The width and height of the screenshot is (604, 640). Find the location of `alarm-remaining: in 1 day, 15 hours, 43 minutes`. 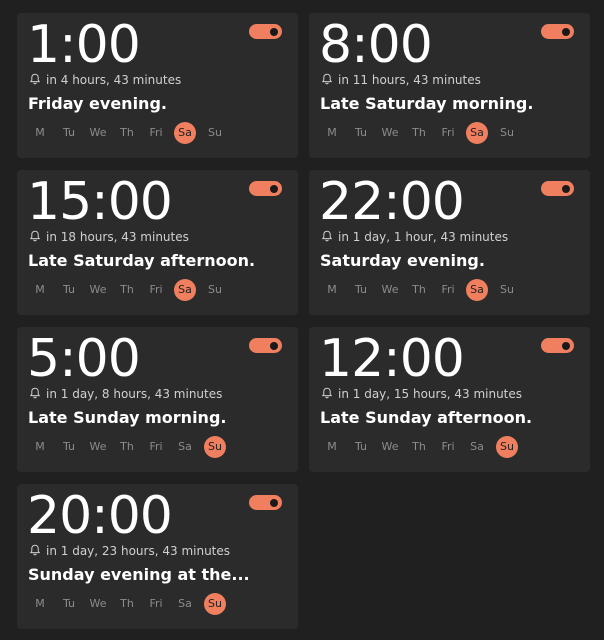

alarm-remaining: in 1 day, 15 hours, 43 minutes is located at coordinates (421, 394).